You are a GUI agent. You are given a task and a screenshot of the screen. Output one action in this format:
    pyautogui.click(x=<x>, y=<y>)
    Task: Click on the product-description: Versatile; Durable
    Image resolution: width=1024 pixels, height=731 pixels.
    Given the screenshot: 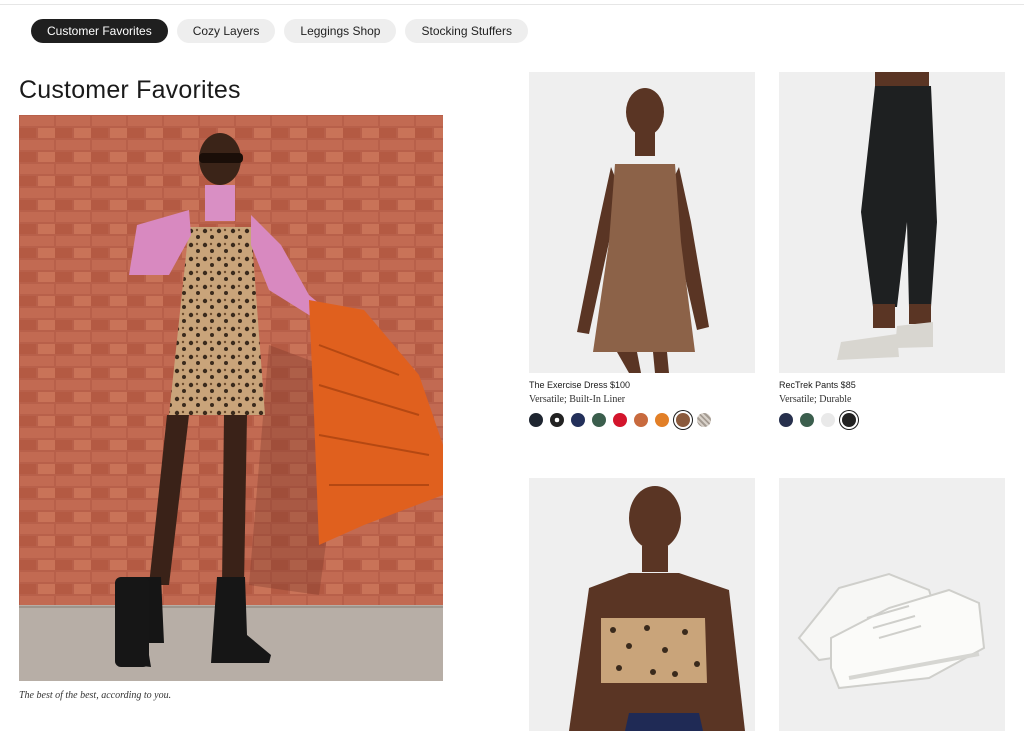 What is the action you would take?
    pyautogui.click(x=815, y=399)
    